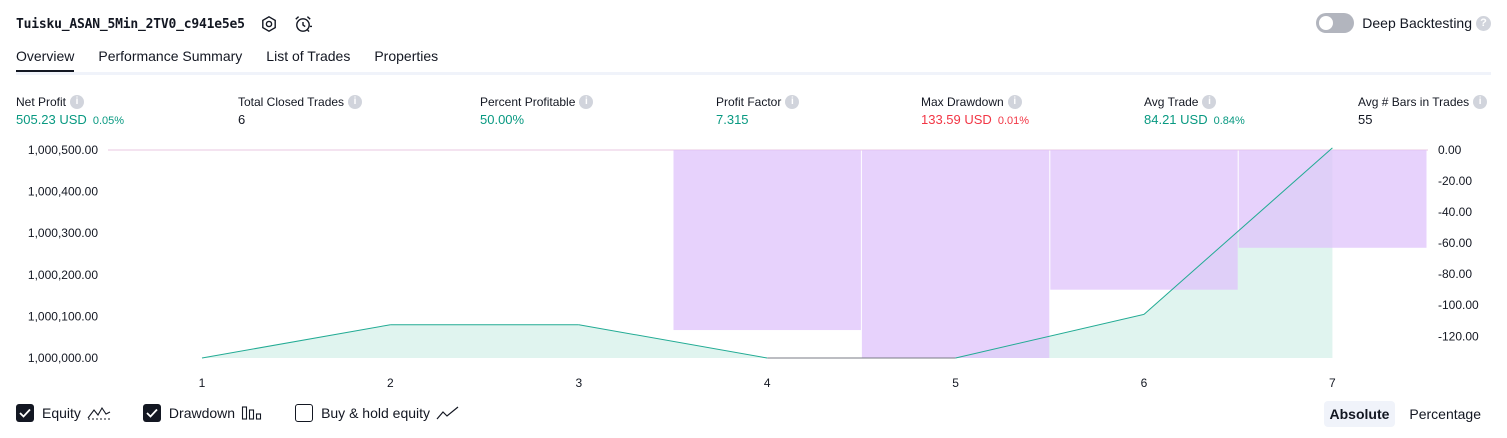 The height and width of the screenshot is (438, 1507). I want to click on tab-performance-summary: Performance Summary, so click(170, 60).